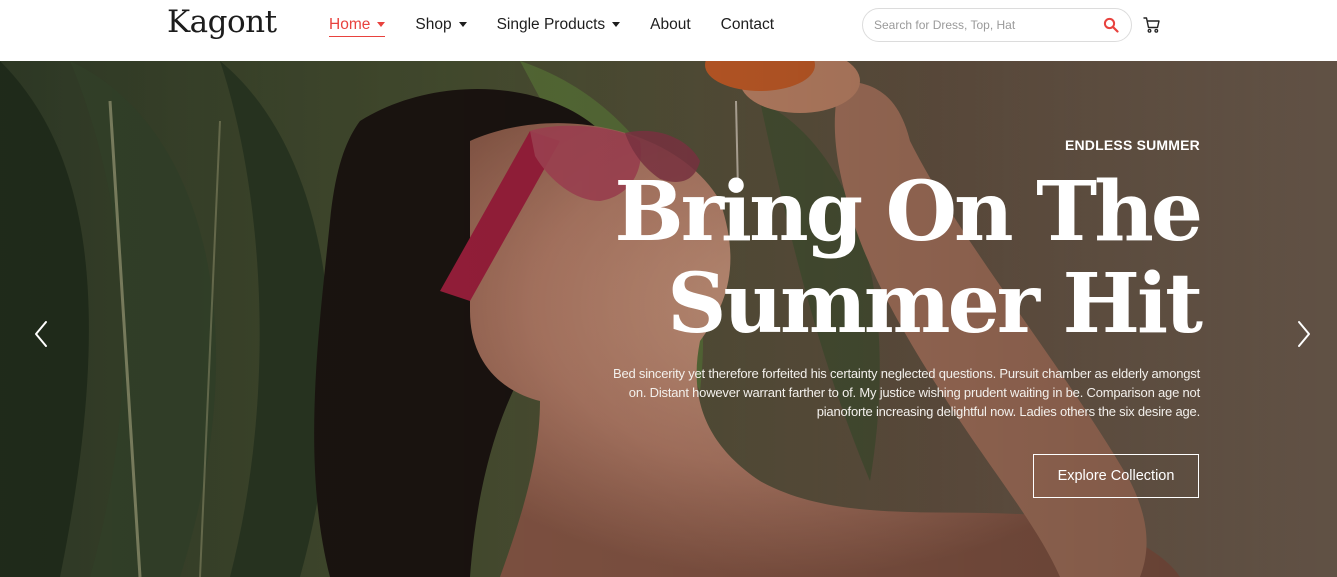 This screenshot has width=1337, height=577. I want to click on nav-item-home: Home, so click(357, 25).